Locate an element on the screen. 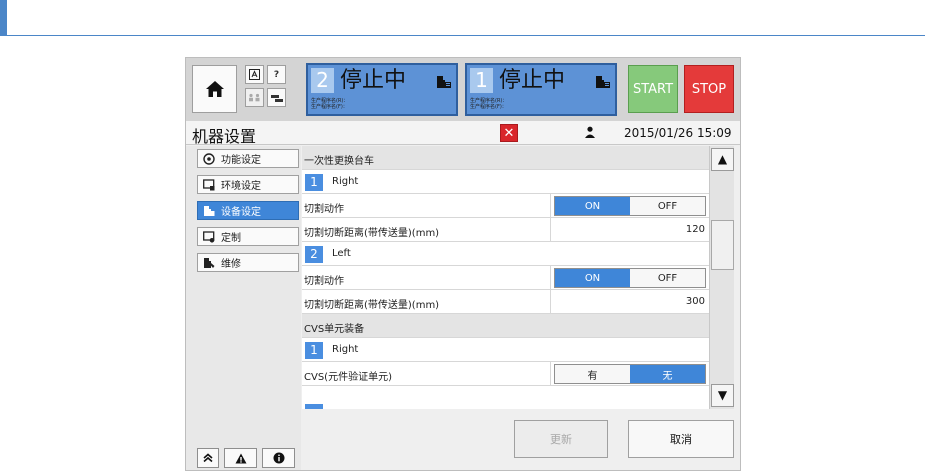 The height and width of the screenshot is (471, 925). lane-number: 2 is located at coordinates (322, 80).